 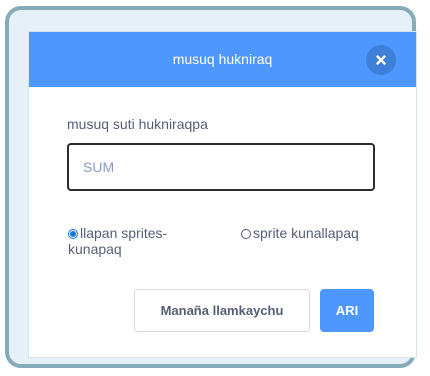 I want to click on dialog-prompt: musuq suti hukniraqpa, so click(x=137, y=124).